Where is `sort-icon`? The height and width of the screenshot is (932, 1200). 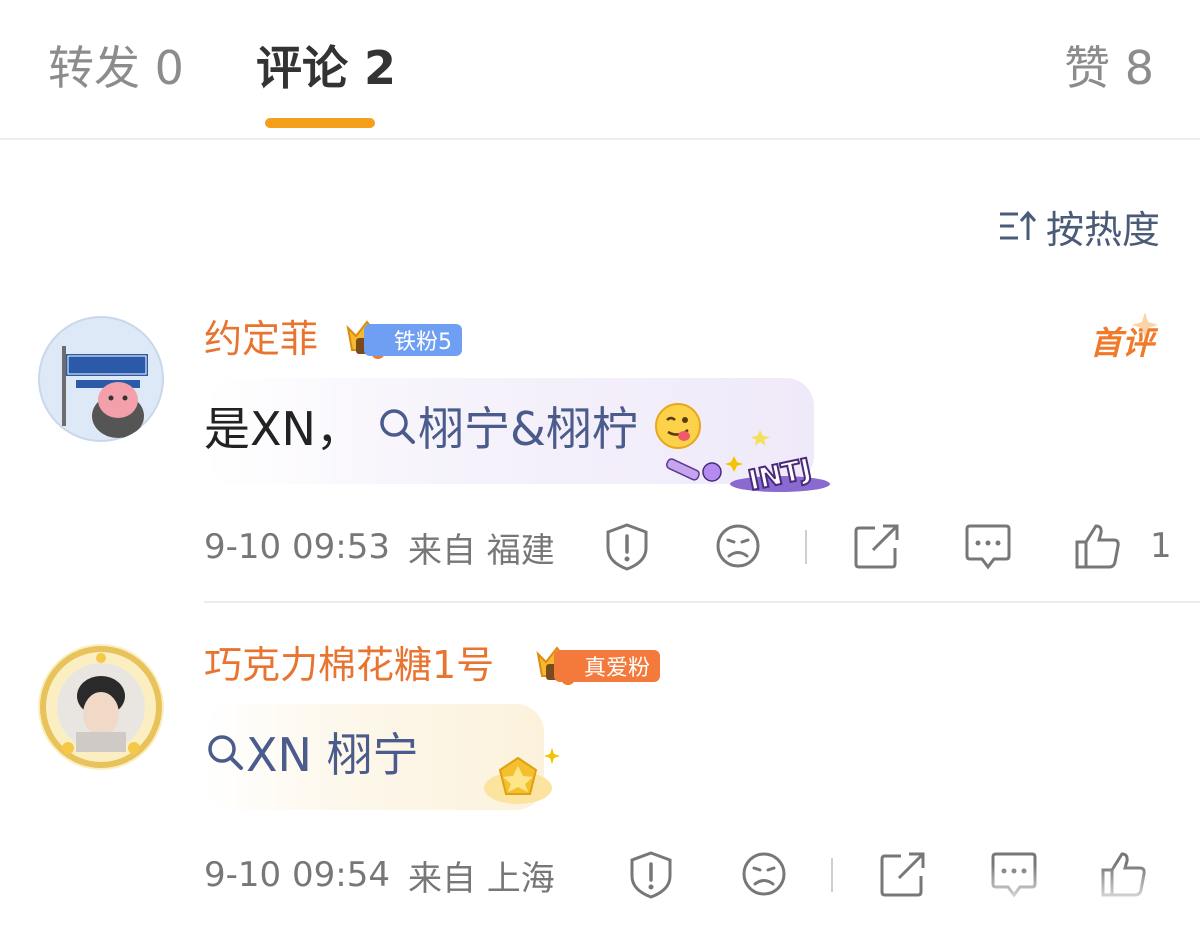
sort-icon is located at coordinates (1018, 225).